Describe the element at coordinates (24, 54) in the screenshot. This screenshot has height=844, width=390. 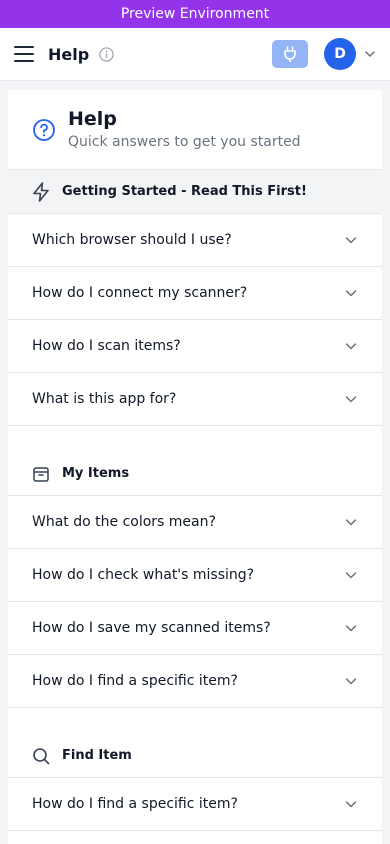
I see `menu-icon` at that location.